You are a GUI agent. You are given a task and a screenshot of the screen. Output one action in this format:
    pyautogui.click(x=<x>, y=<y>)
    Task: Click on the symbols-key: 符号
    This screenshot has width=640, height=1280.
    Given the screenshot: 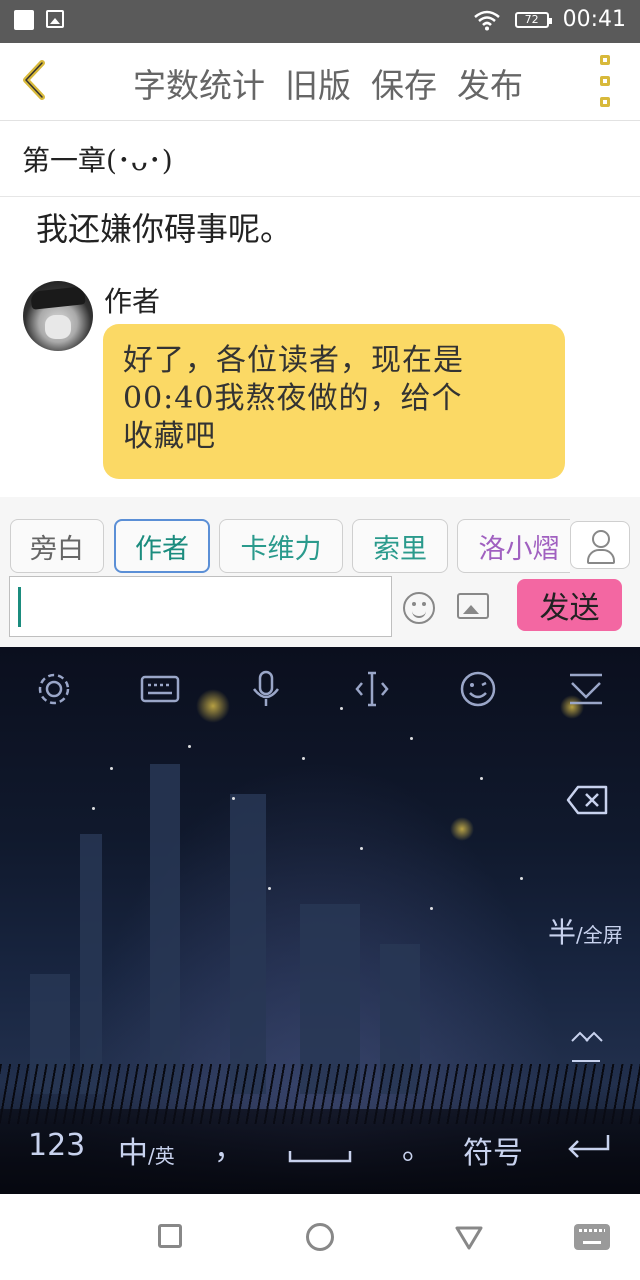 What is the action you would take?
    pyautogui.click(x=493, y=1150)
    